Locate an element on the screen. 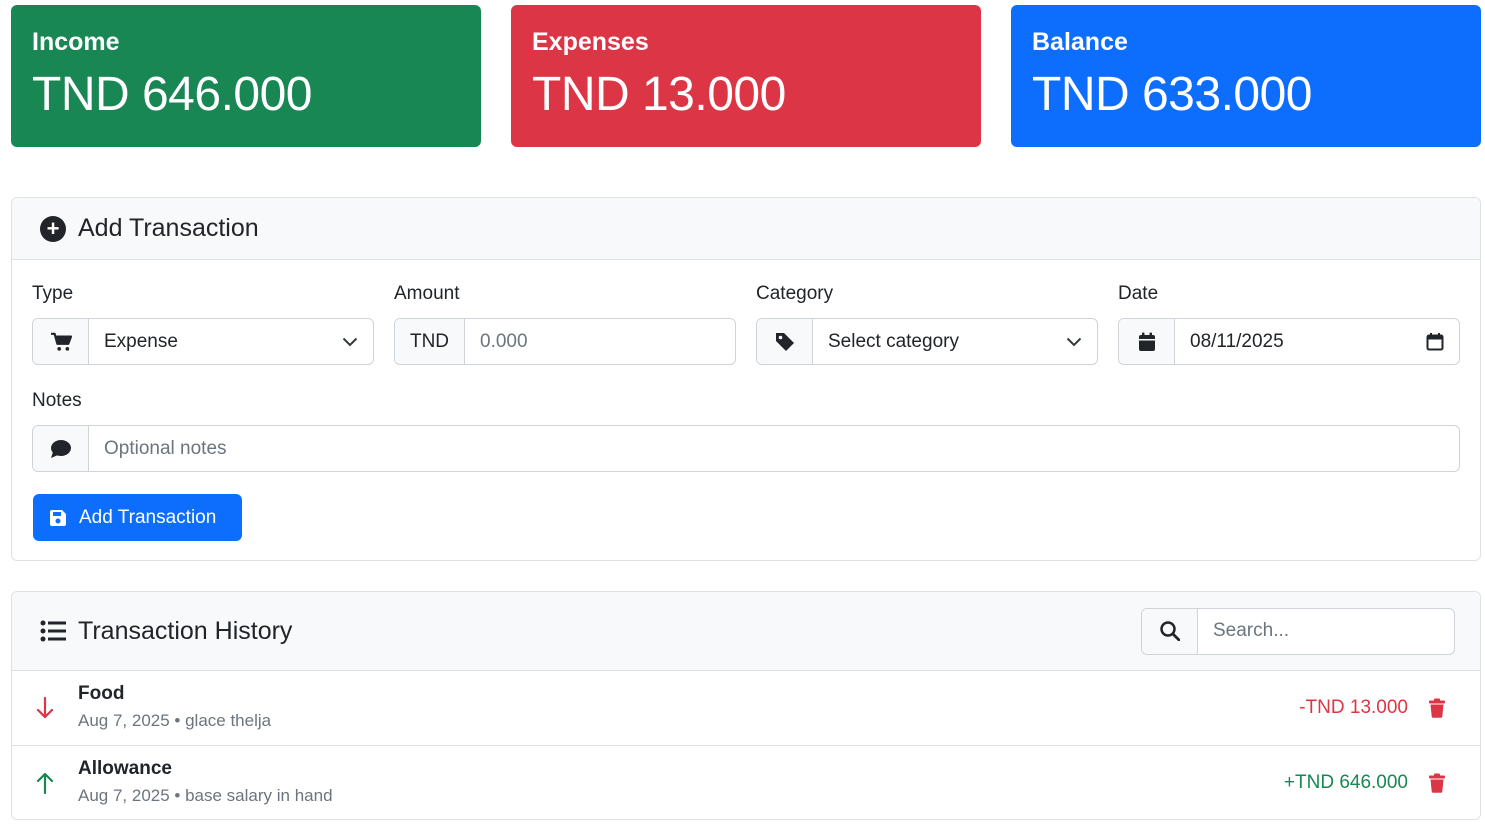  comment-icon is located at coordinates (61, 448).